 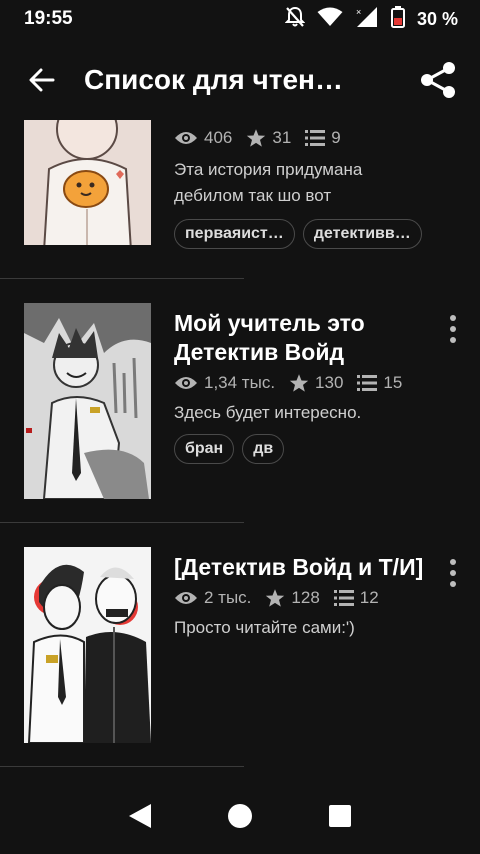 What do you see at coordinates (264, 627) in the screenshot?
I see `story-description: Просто читайте сами:')` at bounding box center [264, 627].